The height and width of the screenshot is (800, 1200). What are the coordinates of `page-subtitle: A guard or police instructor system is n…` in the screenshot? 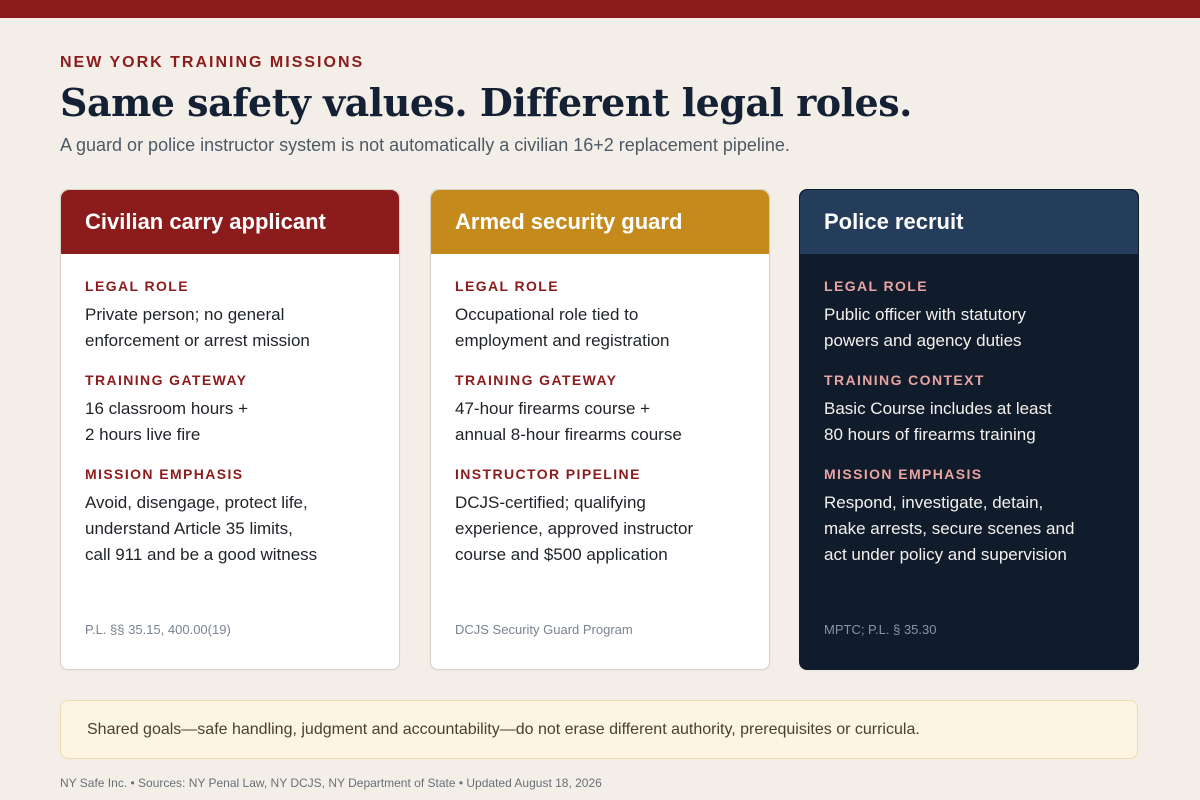 It's located at (425, 145).